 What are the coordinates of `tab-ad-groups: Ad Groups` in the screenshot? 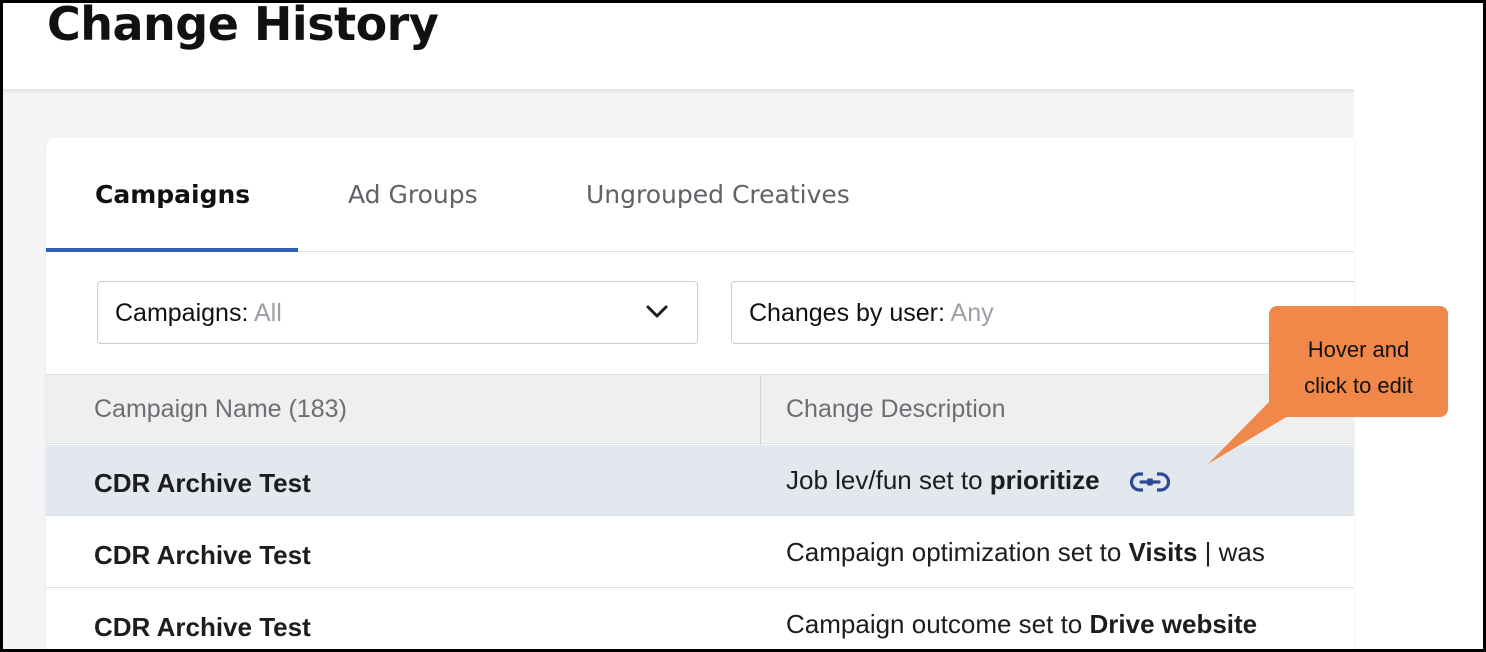 It's located at (413, 194).